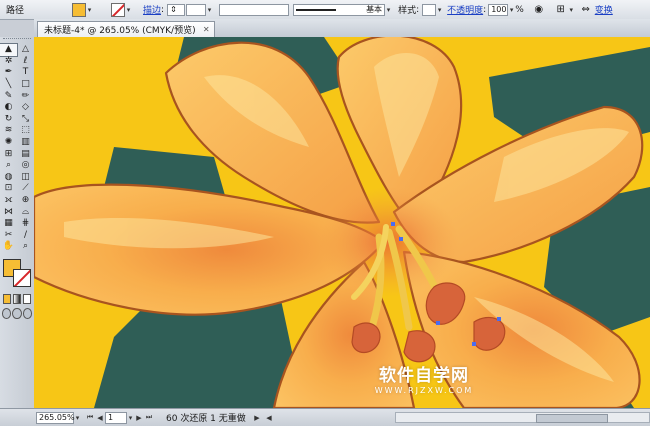 The height and width of the screenshot is (426, 650). I want to click on fill-dropdown-icon: ▾, so click(89, 10).